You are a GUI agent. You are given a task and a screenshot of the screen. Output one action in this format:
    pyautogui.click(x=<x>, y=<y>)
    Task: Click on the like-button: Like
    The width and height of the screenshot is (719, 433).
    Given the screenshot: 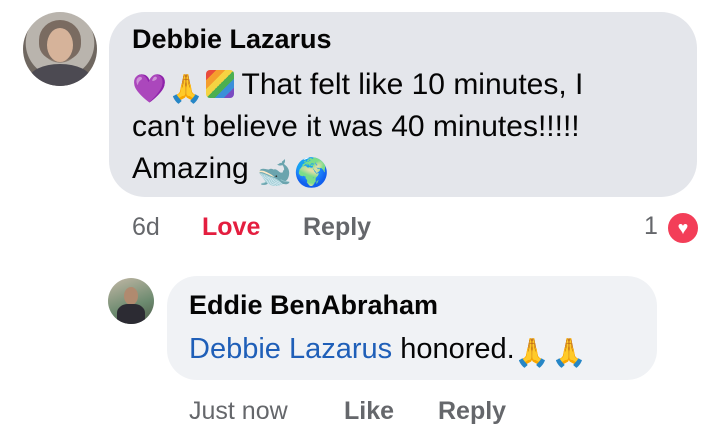 What is the action you would take?
    pyautogui.click(x=369, y=411)
    